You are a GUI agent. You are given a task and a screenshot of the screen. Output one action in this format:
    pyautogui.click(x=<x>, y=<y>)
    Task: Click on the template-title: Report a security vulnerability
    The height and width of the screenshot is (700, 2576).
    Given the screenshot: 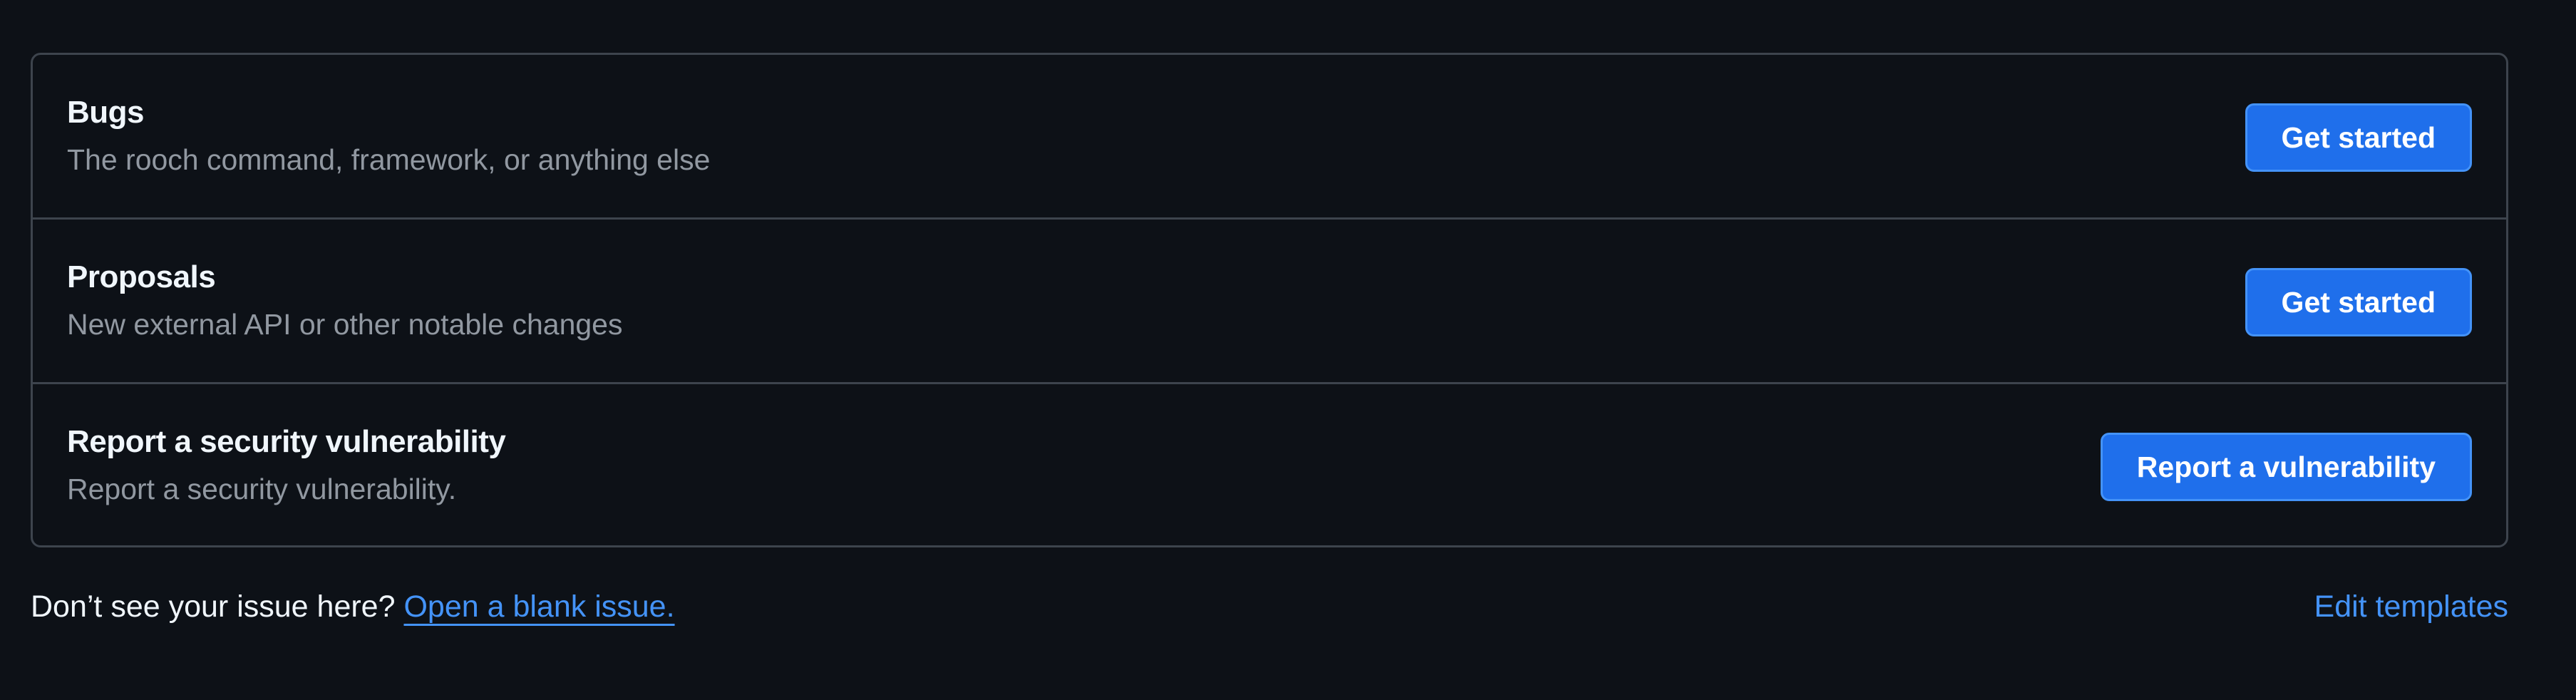 What is the action you would take?
    pyautogui.click(x=286, y=441)
    